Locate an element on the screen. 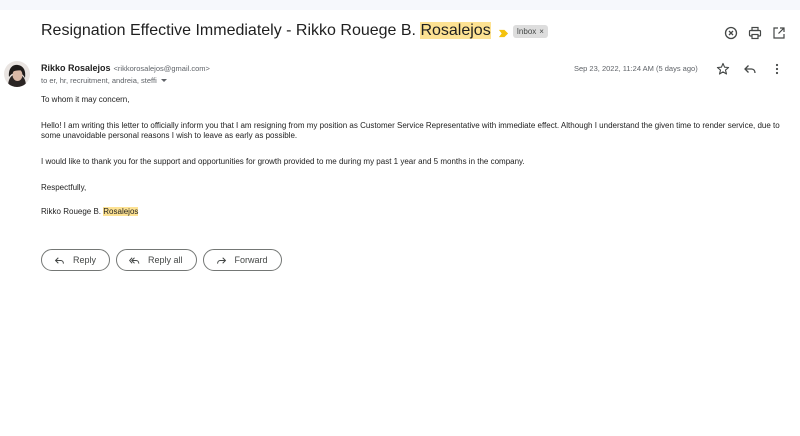 The image size is (800, 436). reply-all-icon is located at coordinates (134, 260).